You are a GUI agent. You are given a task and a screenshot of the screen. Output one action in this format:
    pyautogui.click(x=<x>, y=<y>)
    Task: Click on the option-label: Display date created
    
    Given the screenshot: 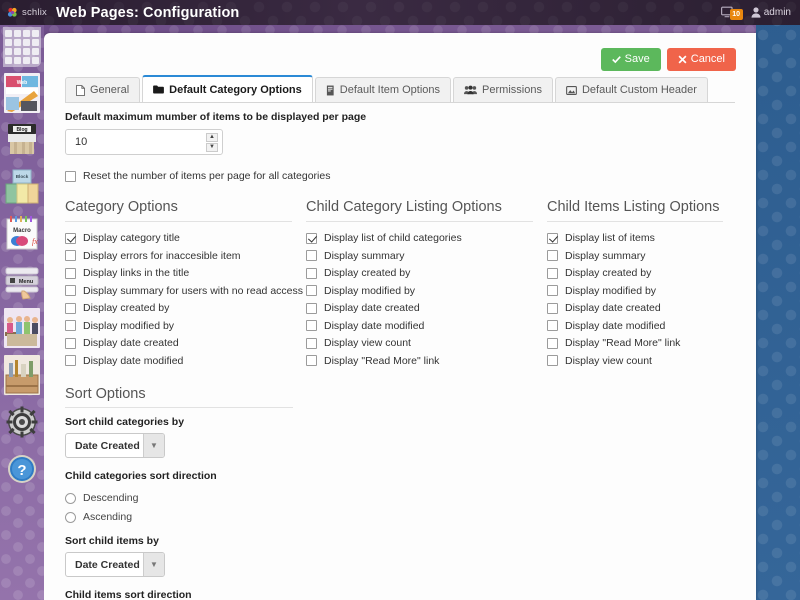 What is the action you would take?
    pyautogui.click(x=131, y=343)
    